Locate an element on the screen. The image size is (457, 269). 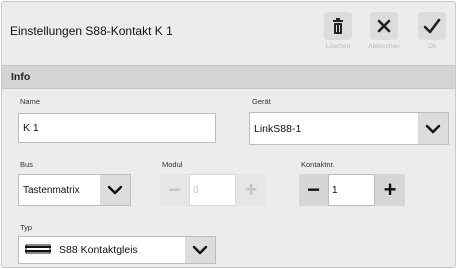
type-select: S88 Kontaktgleis is located at coordinates (117, 250).